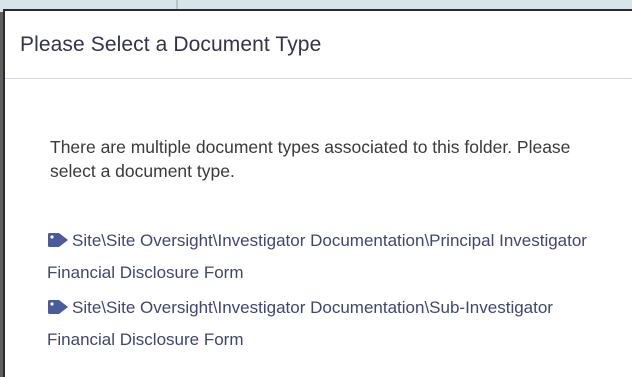 The image size is (632, 377). Describe the element at coordinates (171, 44) in the screenshot. I see `dialog-title: Please Select a Document Type` at that location.